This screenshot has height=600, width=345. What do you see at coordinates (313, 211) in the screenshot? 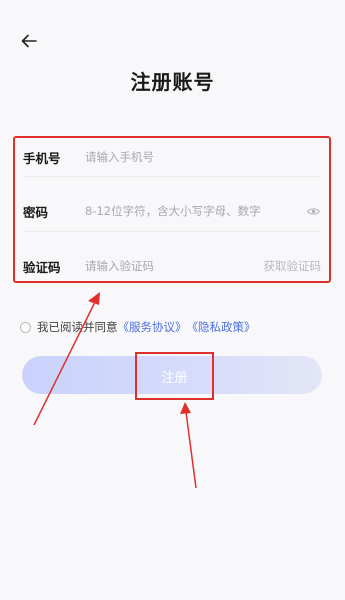
I see `eye-icon` at bounding box center [313, 211].